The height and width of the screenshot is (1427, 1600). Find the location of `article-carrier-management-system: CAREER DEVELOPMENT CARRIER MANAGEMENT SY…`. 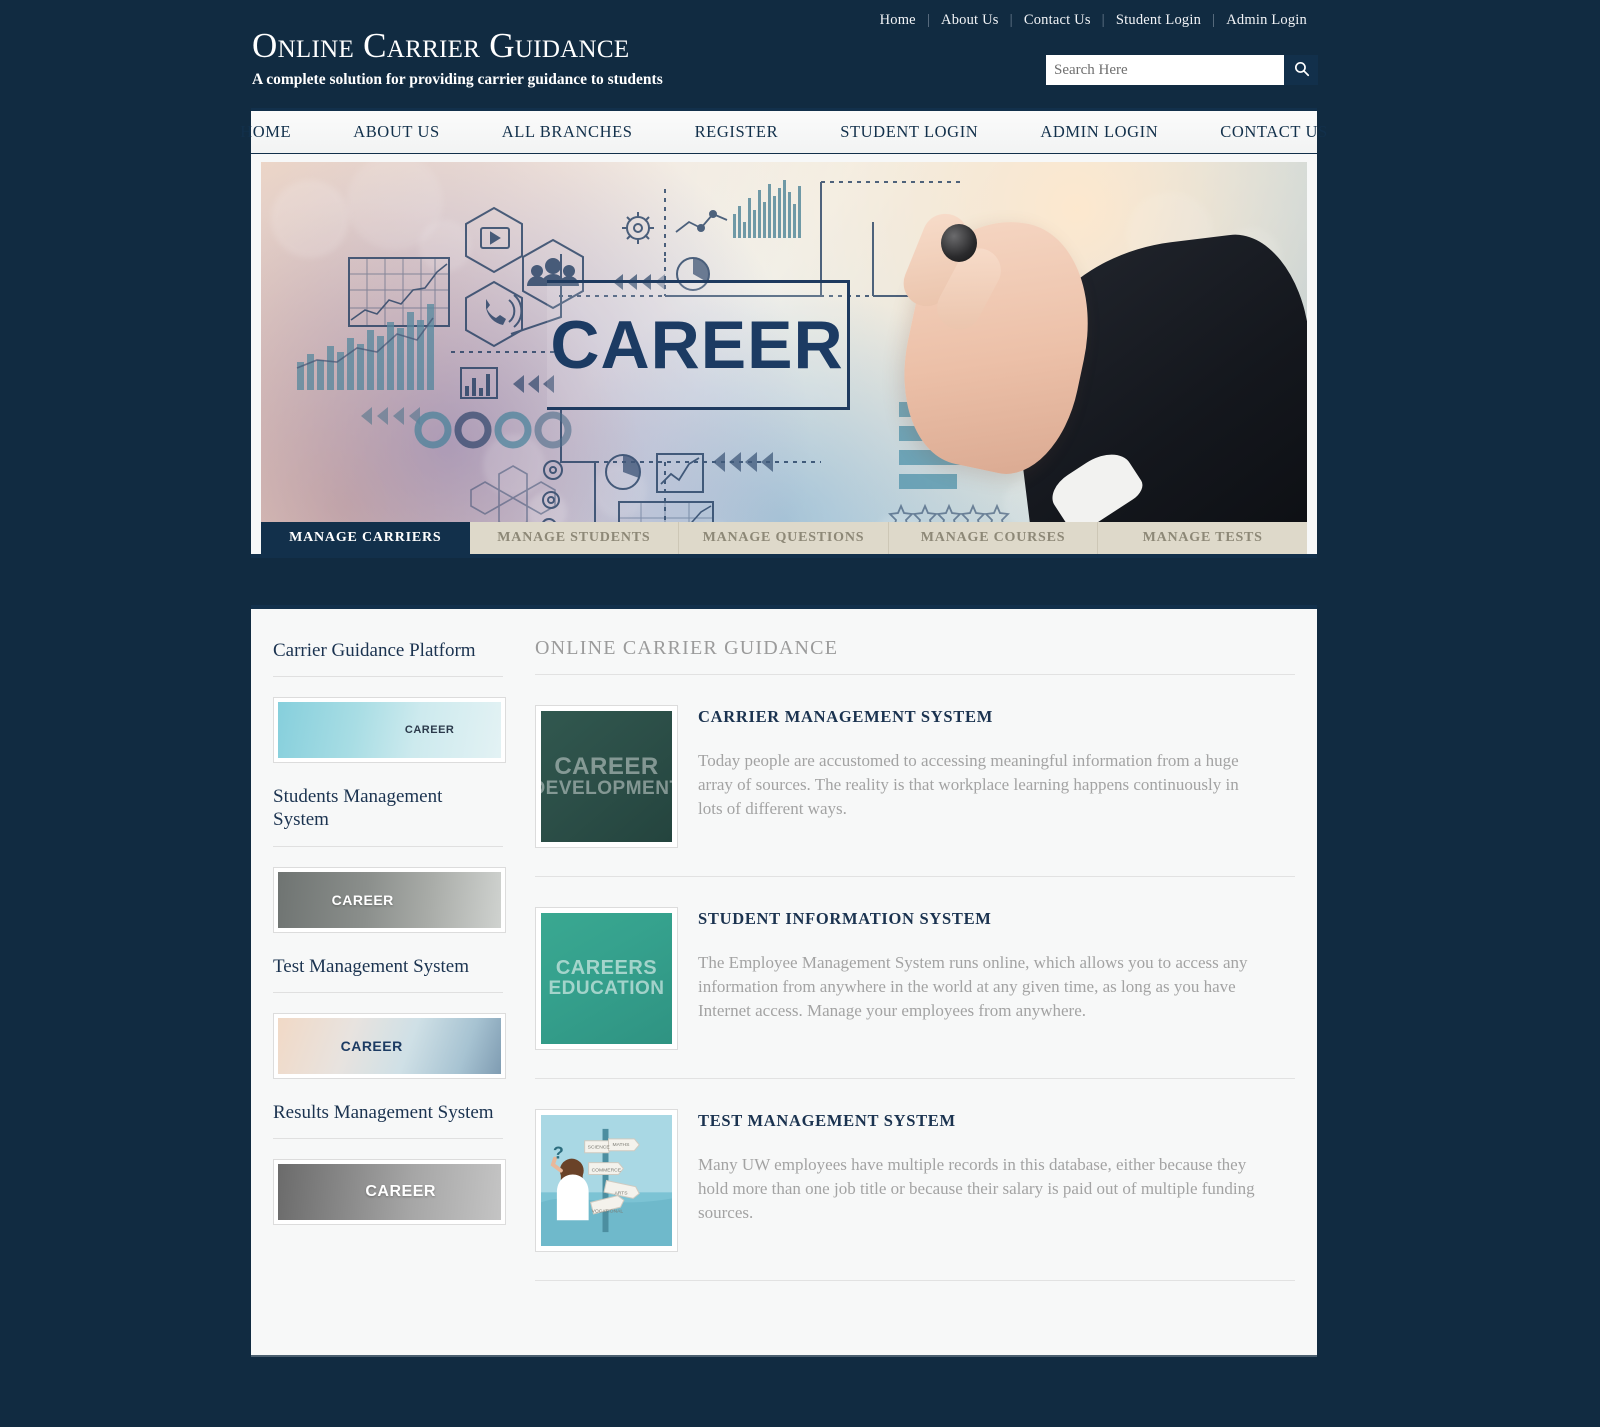

article-carrier-management-system: CAREER DEVELOPMENT CARRIER MANAGEMENT SY… is located at coordinates (915, 776).